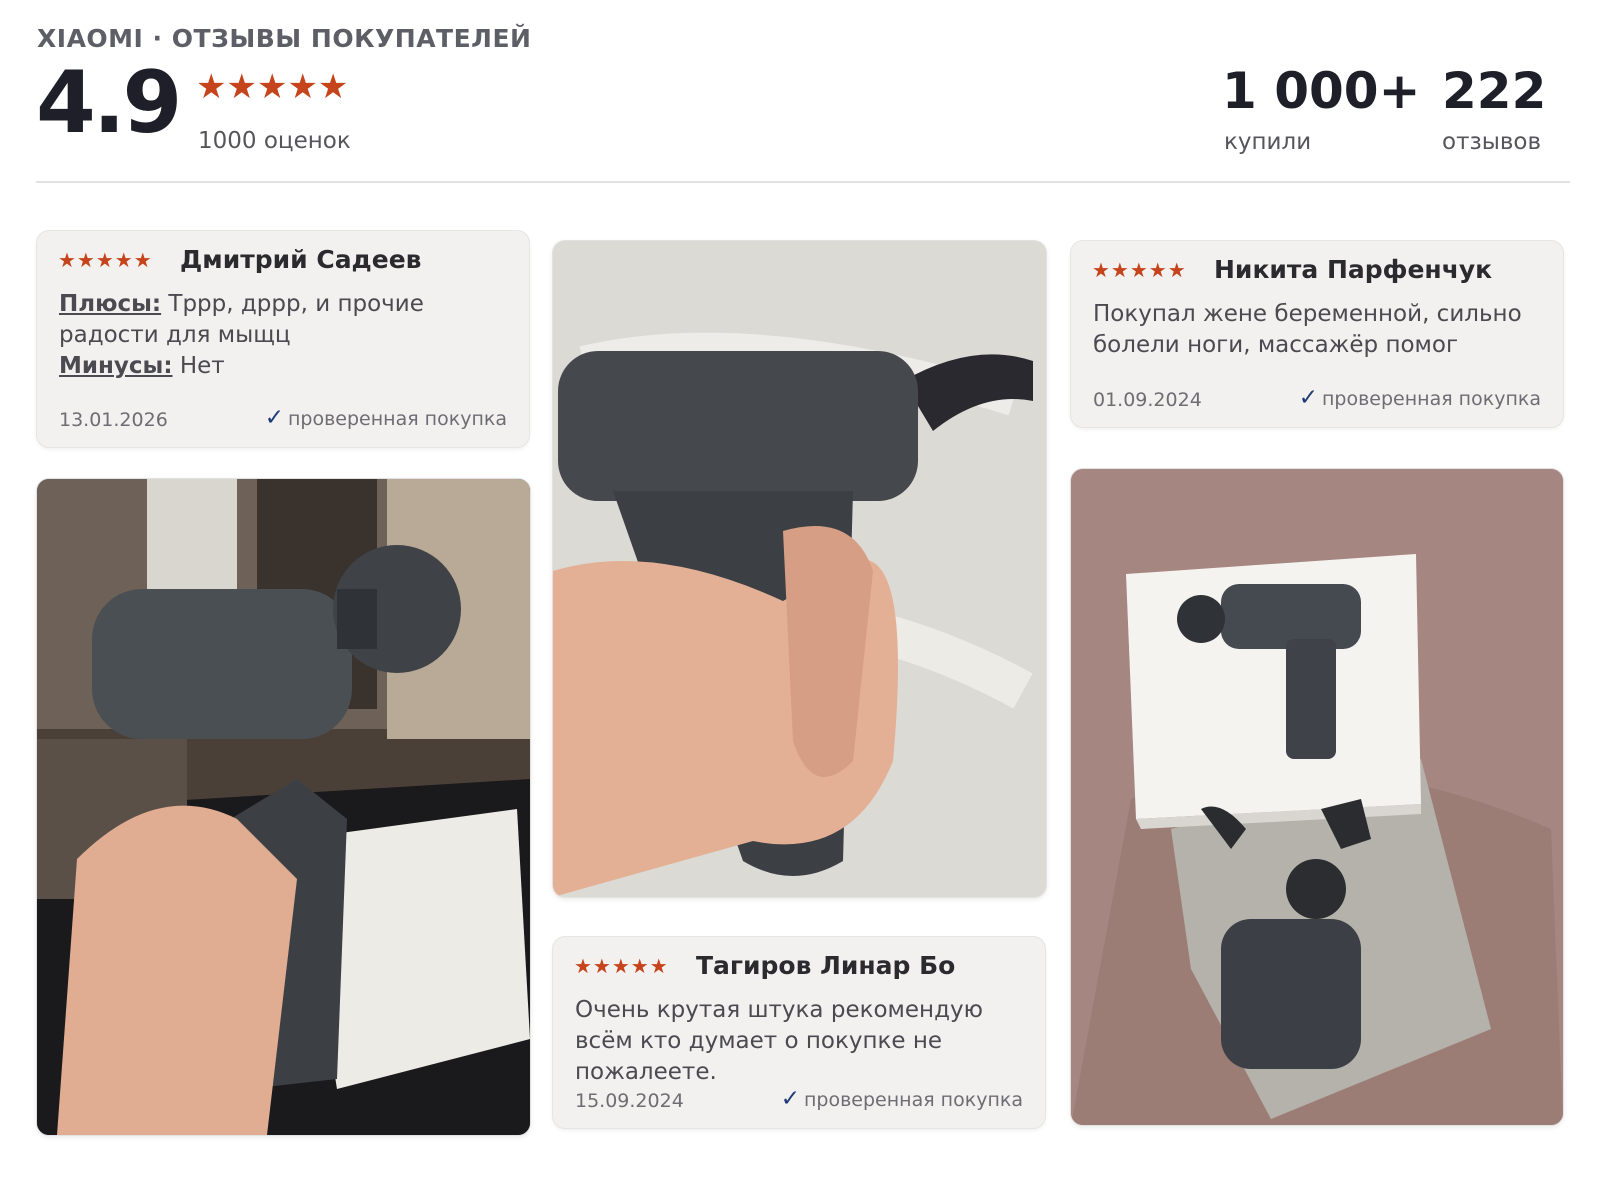  I want to click on bought-count: 1 000+, so click(1321, 91).